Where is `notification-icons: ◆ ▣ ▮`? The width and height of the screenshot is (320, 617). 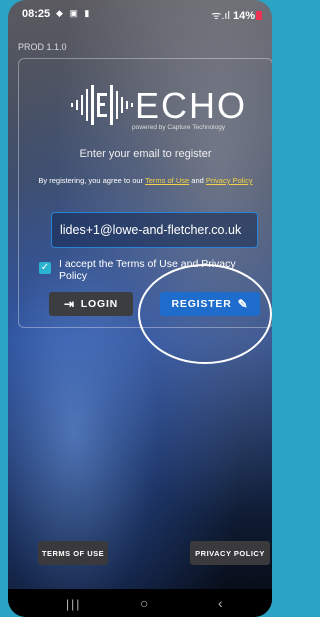 notification-icons: ◆ ▣ ▮ is located at coordinates (74, 13).